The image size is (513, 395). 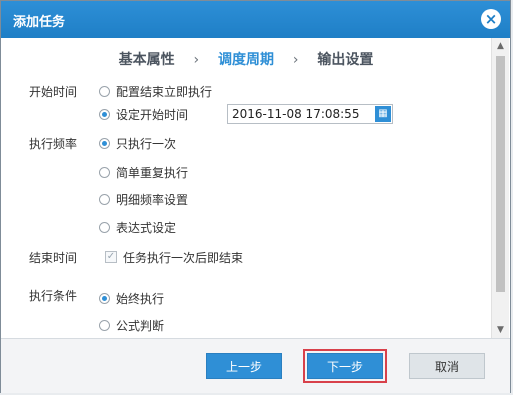 What do you see at coordinates (500, 330) in the screenshot?
I see `scroll-down-icon: ▼` at bounding box center [500, 330].